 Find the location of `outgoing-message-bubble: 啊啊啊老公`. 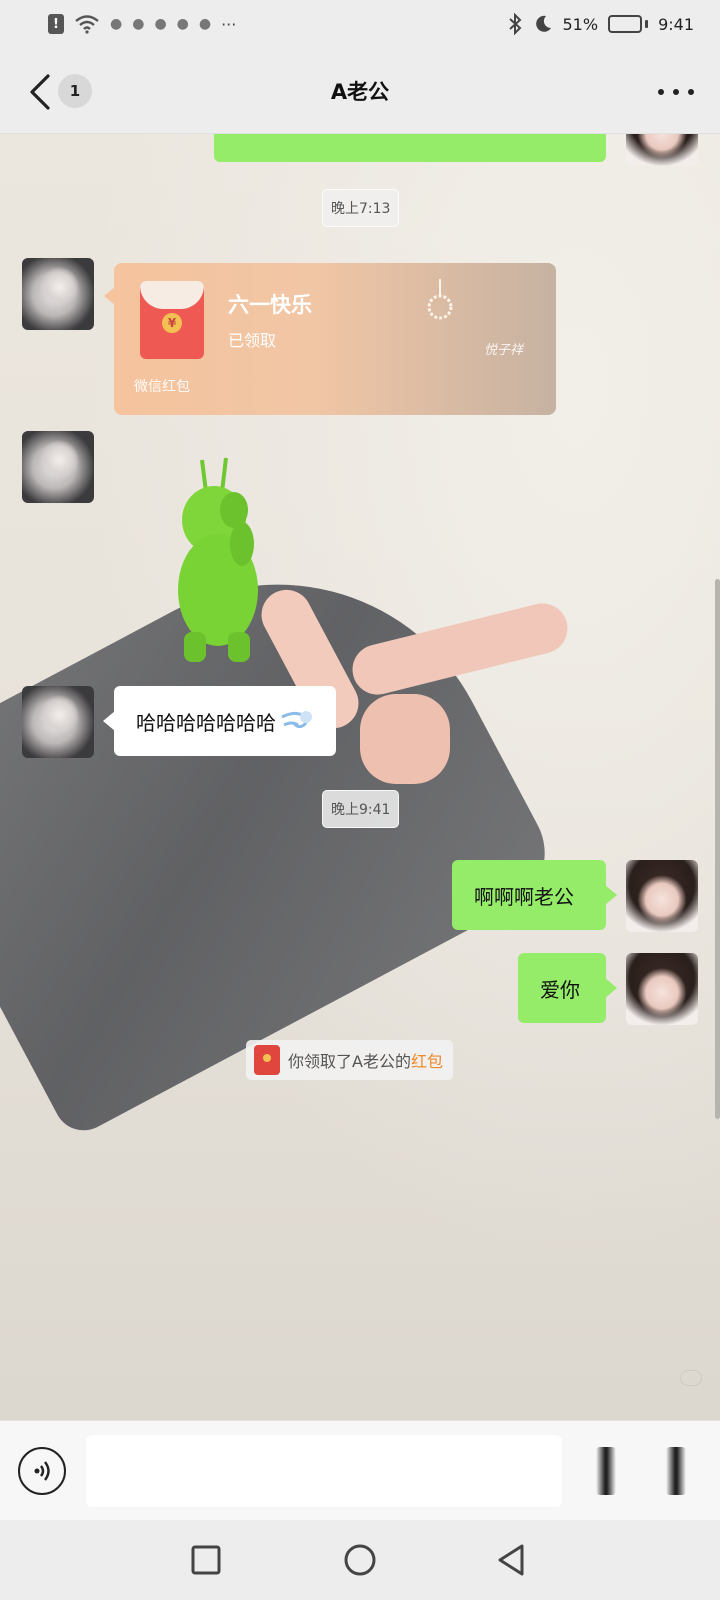

outgoing-message-bubble: 啊啊啊老公 is located at coordinates (534, 895).